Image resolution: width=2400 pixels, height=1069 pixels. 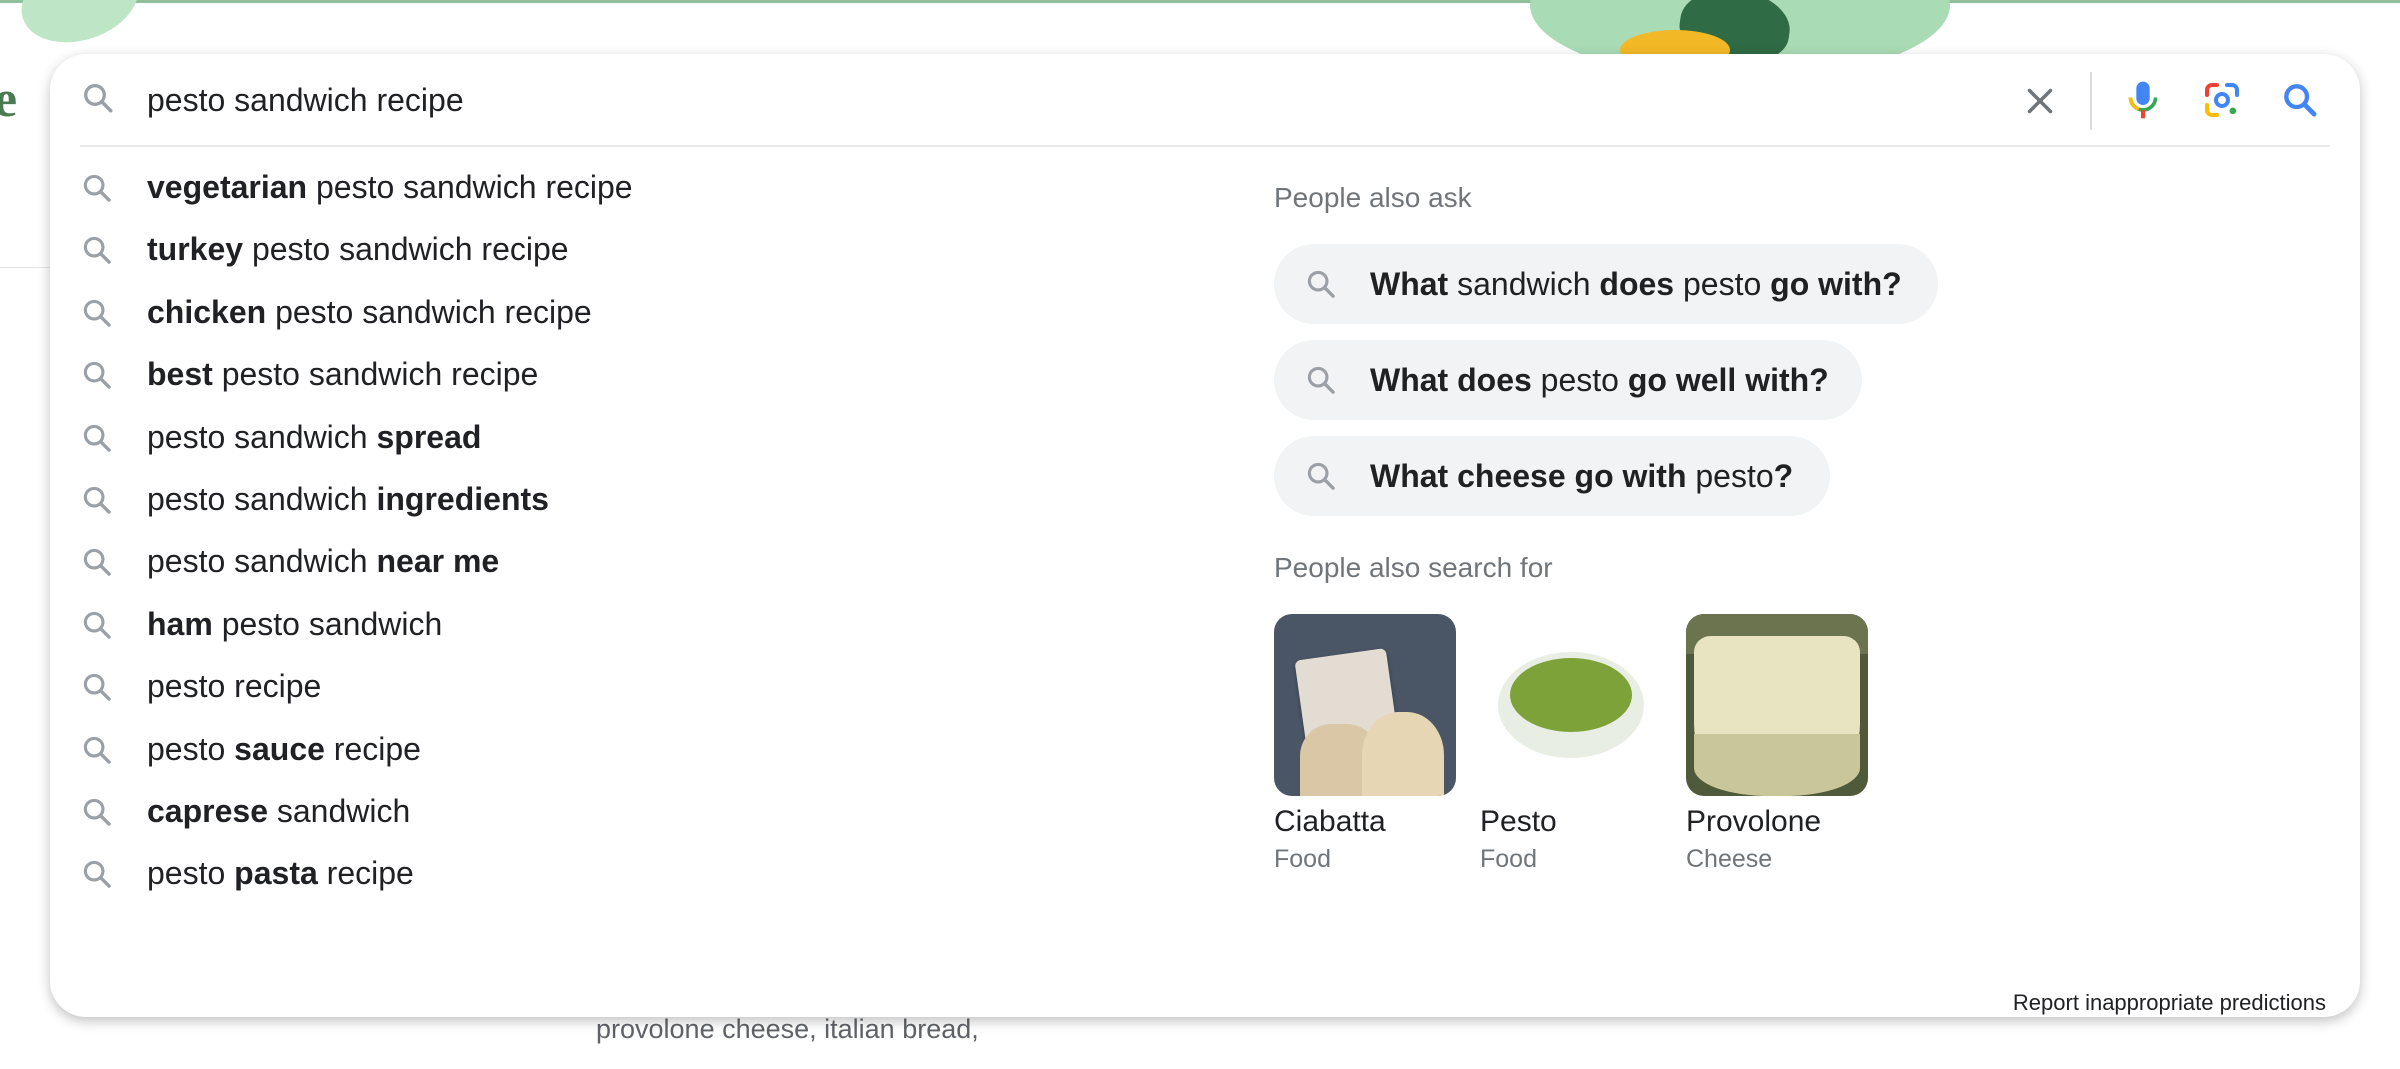 What do you see at coordinates (234, 686) in the screenshot?
I see `suggestion-text: pesto recipe` at bounding box center [234, 686].